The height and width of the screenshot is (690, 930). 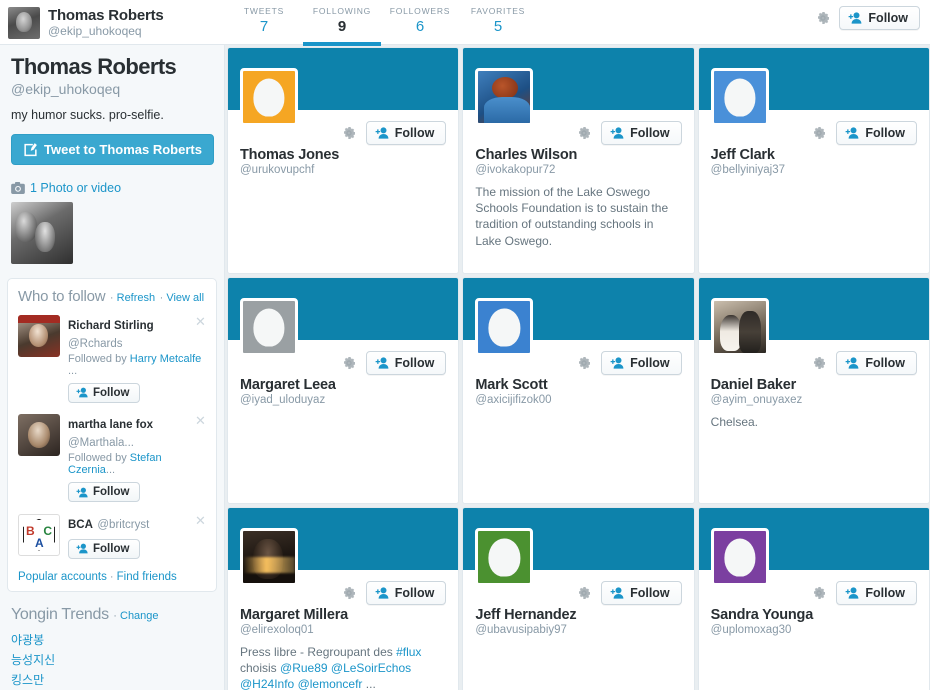 I want to click on card-name: Thomas Jones, so click(x=343, y=155).